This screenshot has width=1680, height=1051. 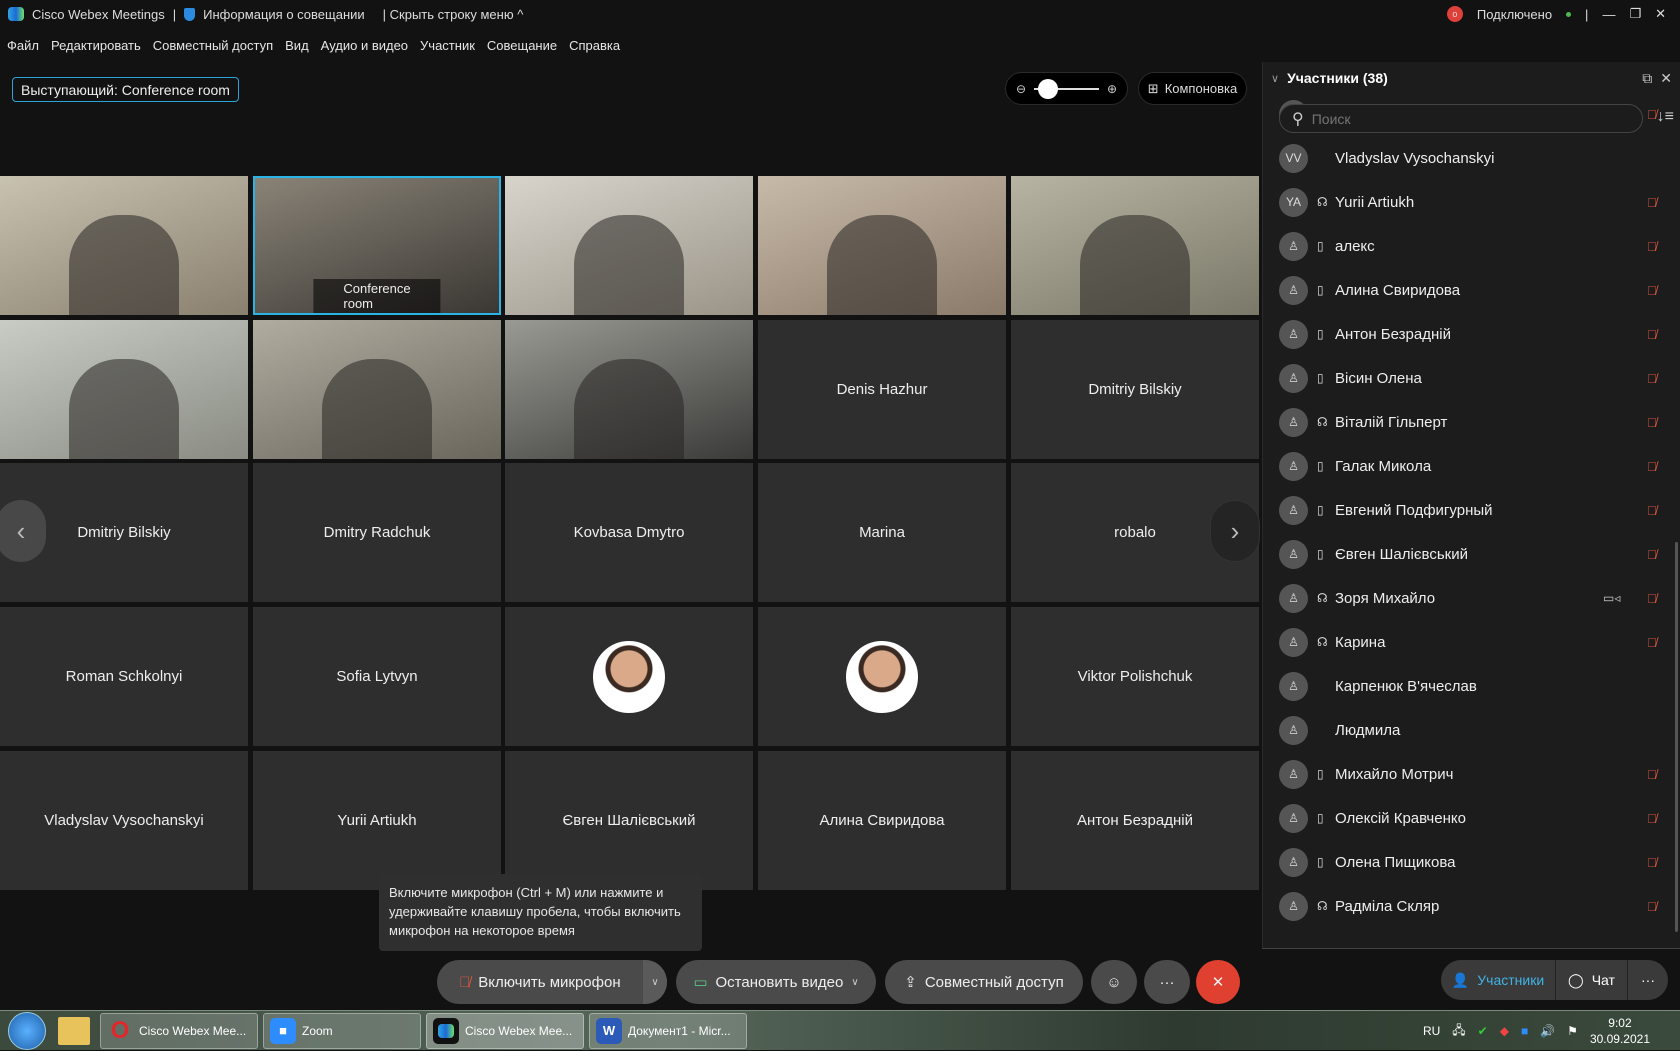 What do you see at coordinates (1218, 982) in the screenshot?
I see `leave-meeting-button: ✕` at bounding box center [1218, 982].